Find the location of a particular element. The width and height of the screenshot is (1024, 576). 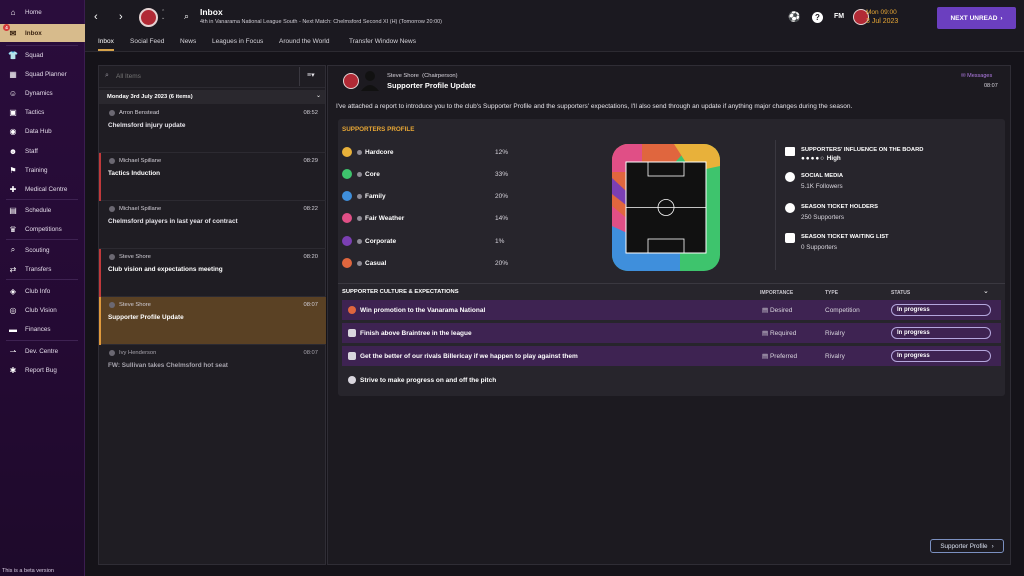

schedule-icon: ▤ is located at coordinates (13, 210).